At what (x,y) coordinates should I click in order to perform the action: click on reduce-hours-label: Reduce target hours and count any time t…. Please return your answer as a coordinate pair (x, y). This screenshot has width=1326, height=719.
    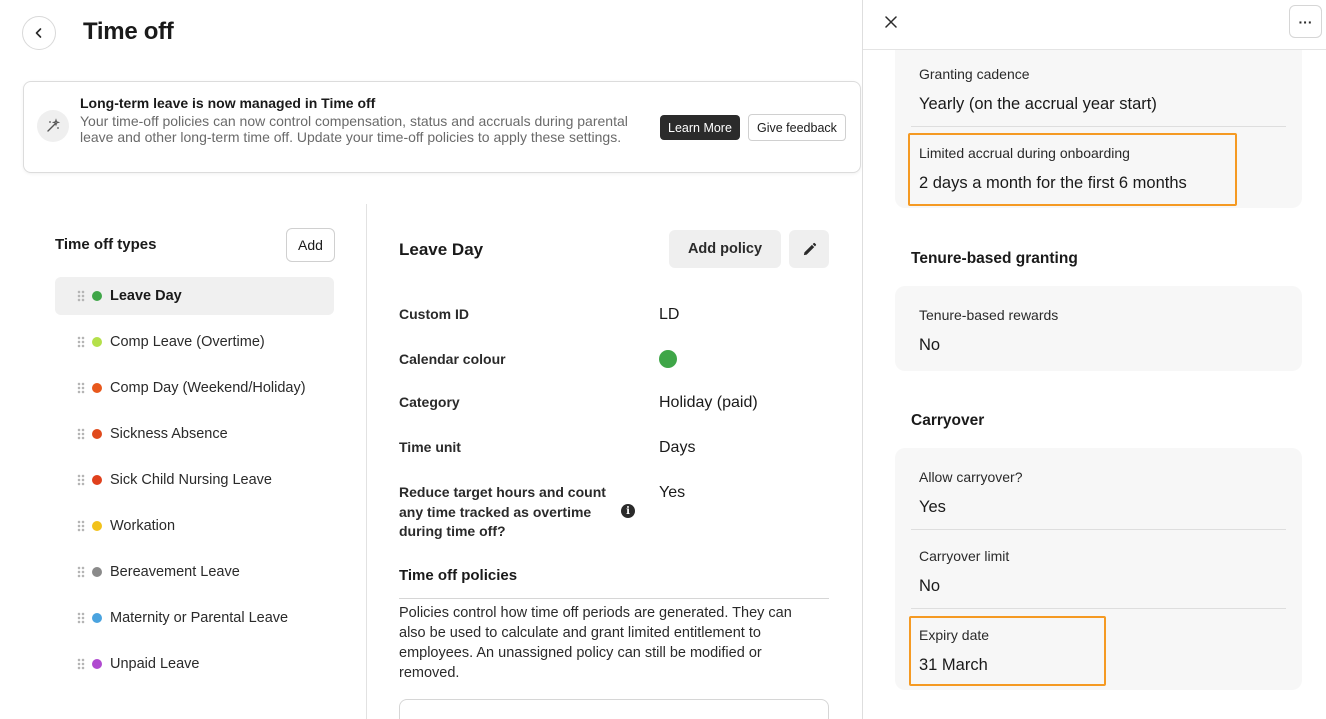
    Looking at the image, I should click on (502, 511).